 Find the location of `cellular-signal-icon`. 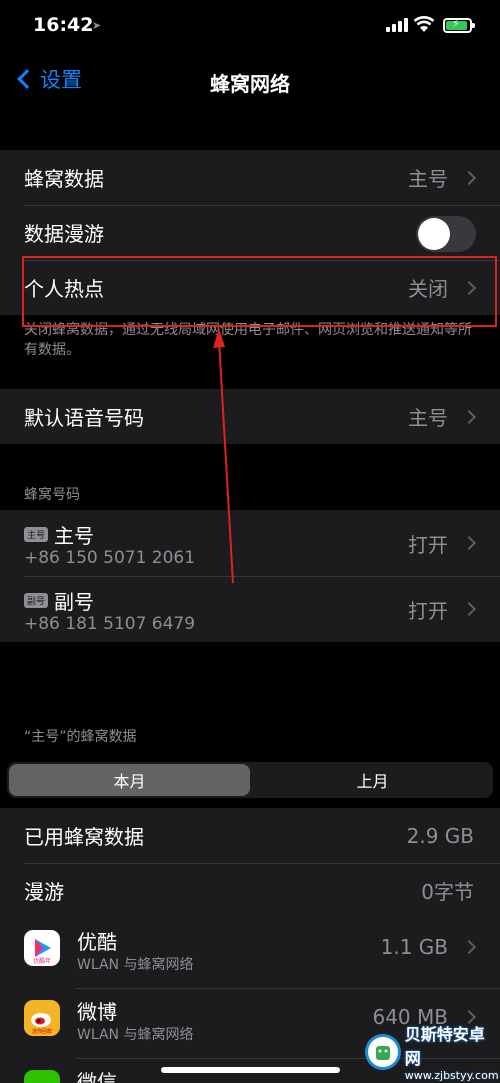

cellular-signal-icon is located at coordinates (397, 25).